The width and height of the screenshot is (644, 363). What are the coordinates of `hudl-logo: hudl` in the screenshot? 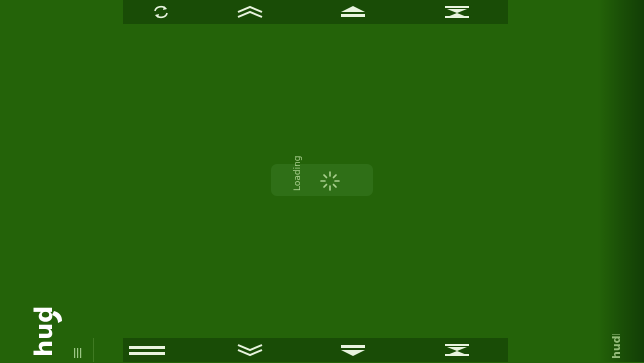 It's located at (44, 327).